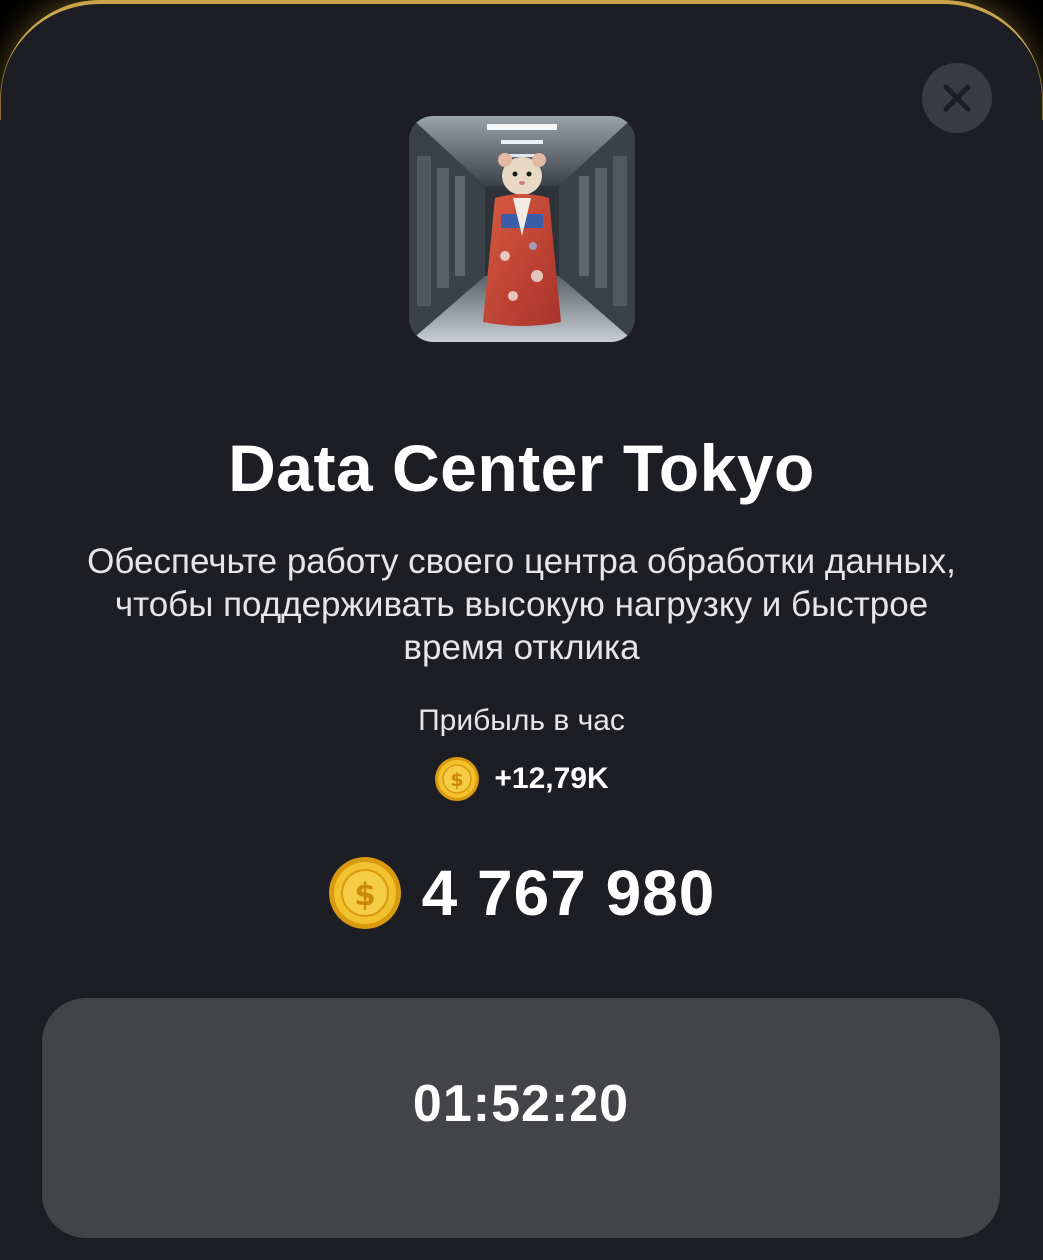  What do you see at coordinates (521, 720) in the screenshot?
I see `profit-per-hour-label: Прибыль в час` at bounding box center [521, 720].